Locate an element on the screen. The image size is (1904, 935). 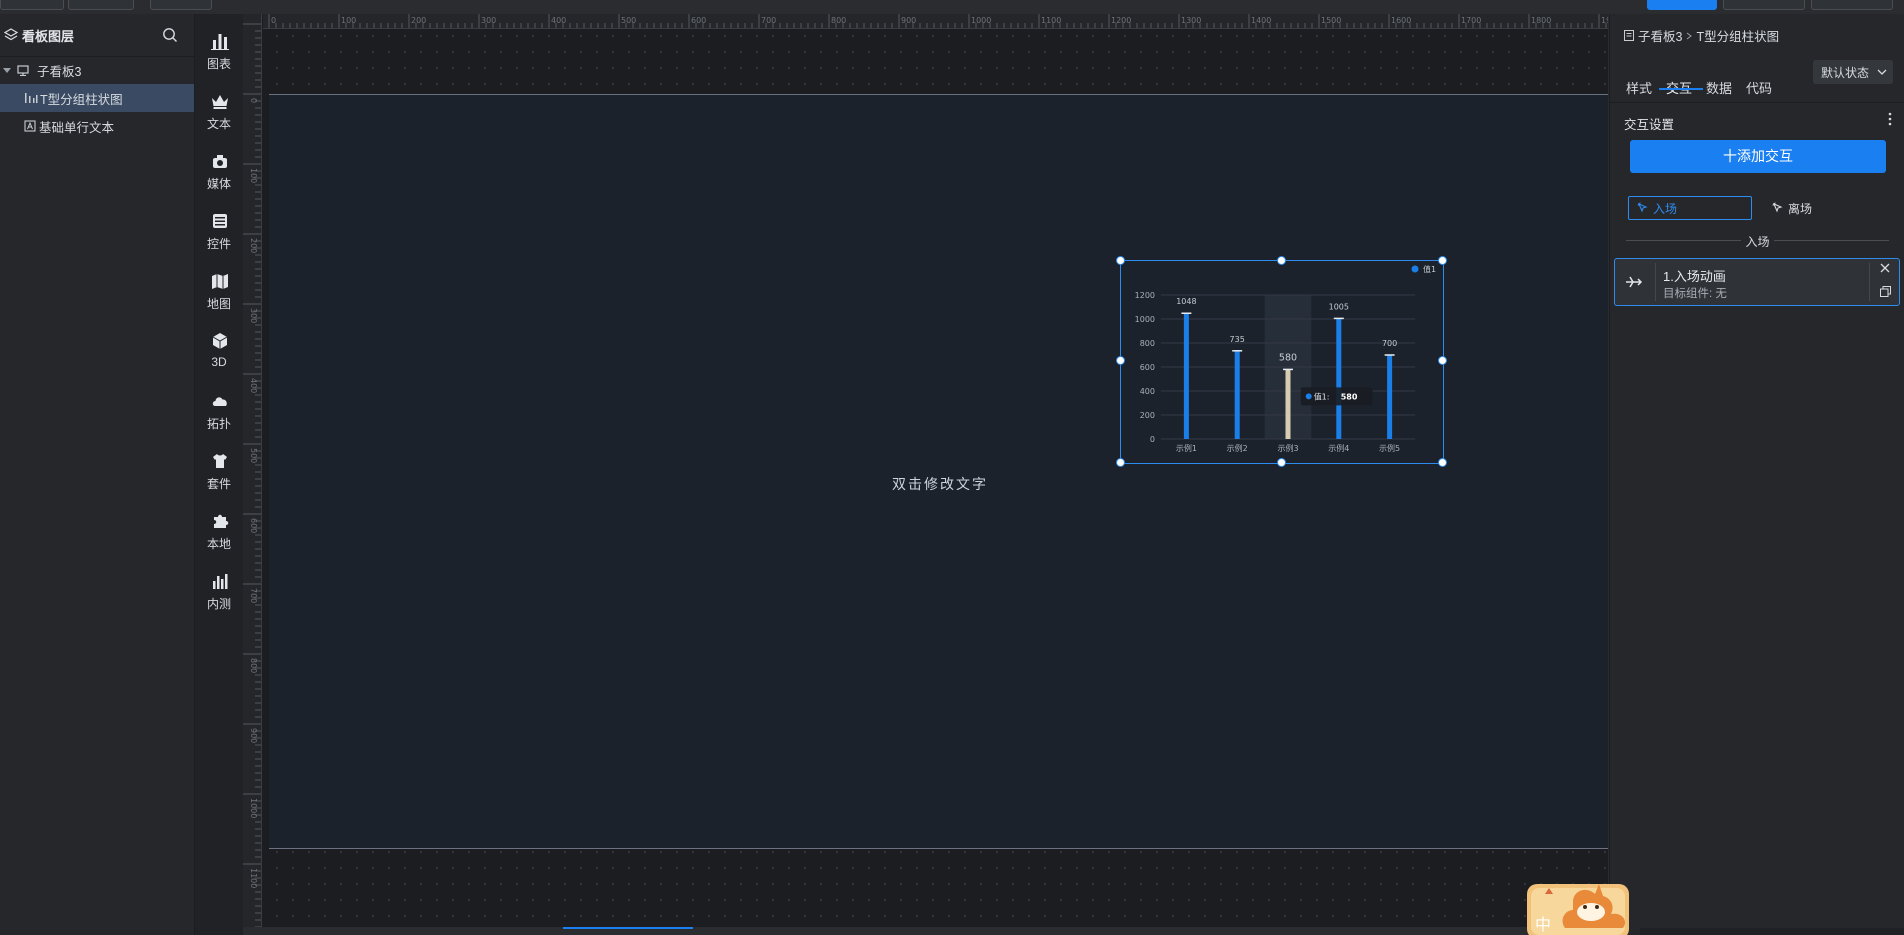
layer-item-group: 子看板3 is located at coordinates (97, 70).